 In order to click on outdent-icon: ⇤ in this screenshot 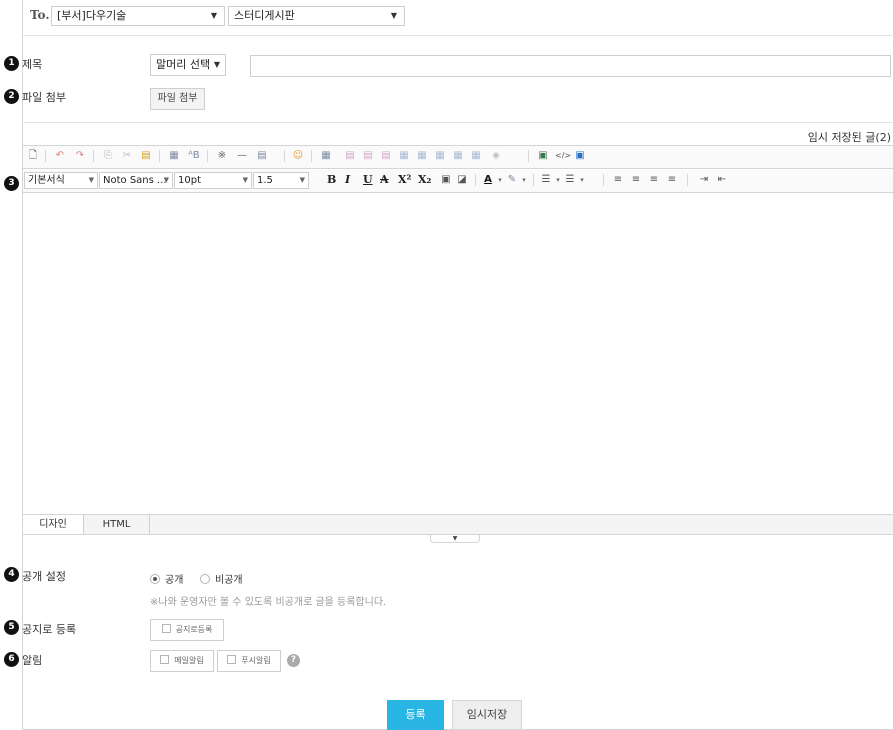, I will do `click(722, 180)`.